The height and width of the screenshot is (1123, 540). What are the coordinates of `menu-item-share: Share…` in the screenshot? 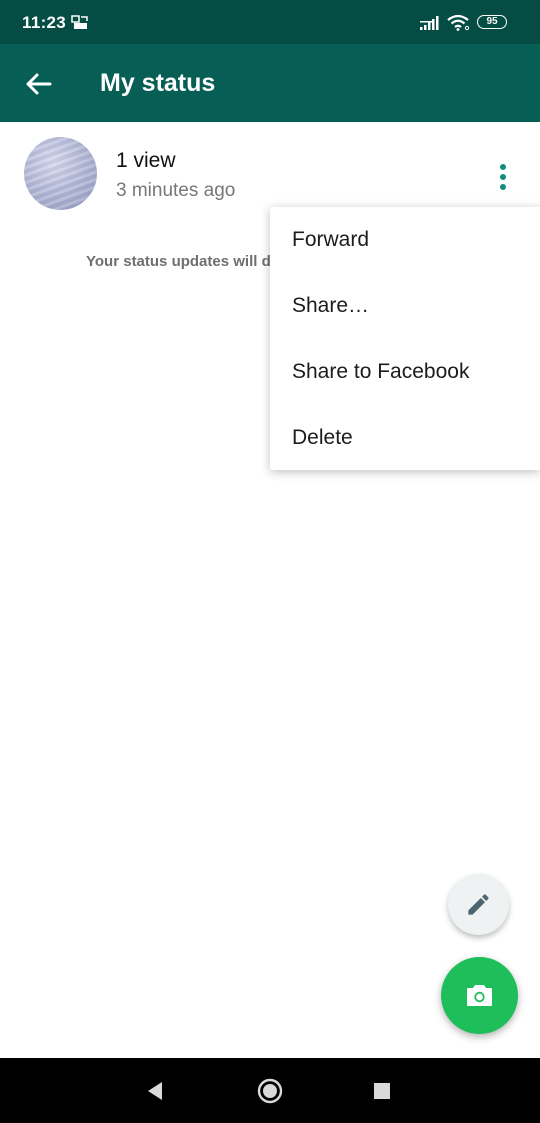 It's located at (405, 306).